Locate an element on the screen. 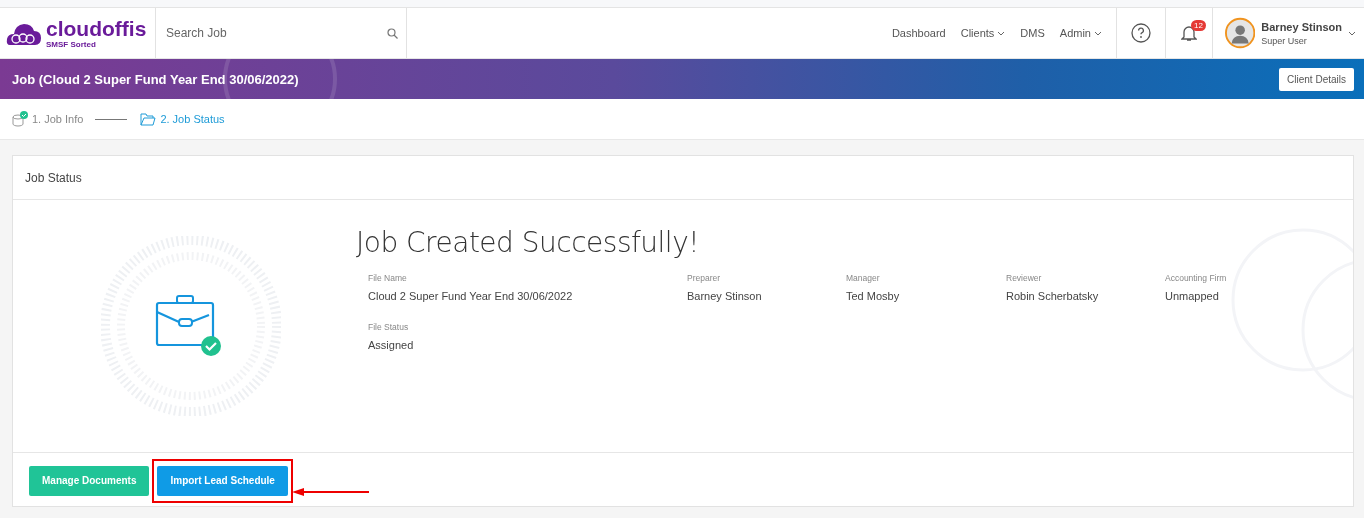  field-label: Reviewer is located at coordinates (1024, 278).